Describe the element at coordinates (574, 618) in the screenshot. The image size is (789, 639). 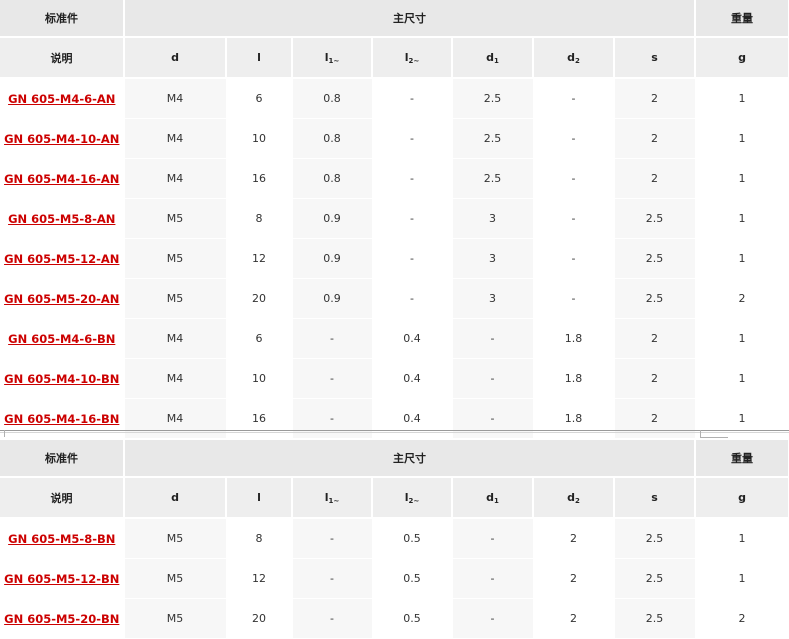
I see `cell-d2: 2` at that location.